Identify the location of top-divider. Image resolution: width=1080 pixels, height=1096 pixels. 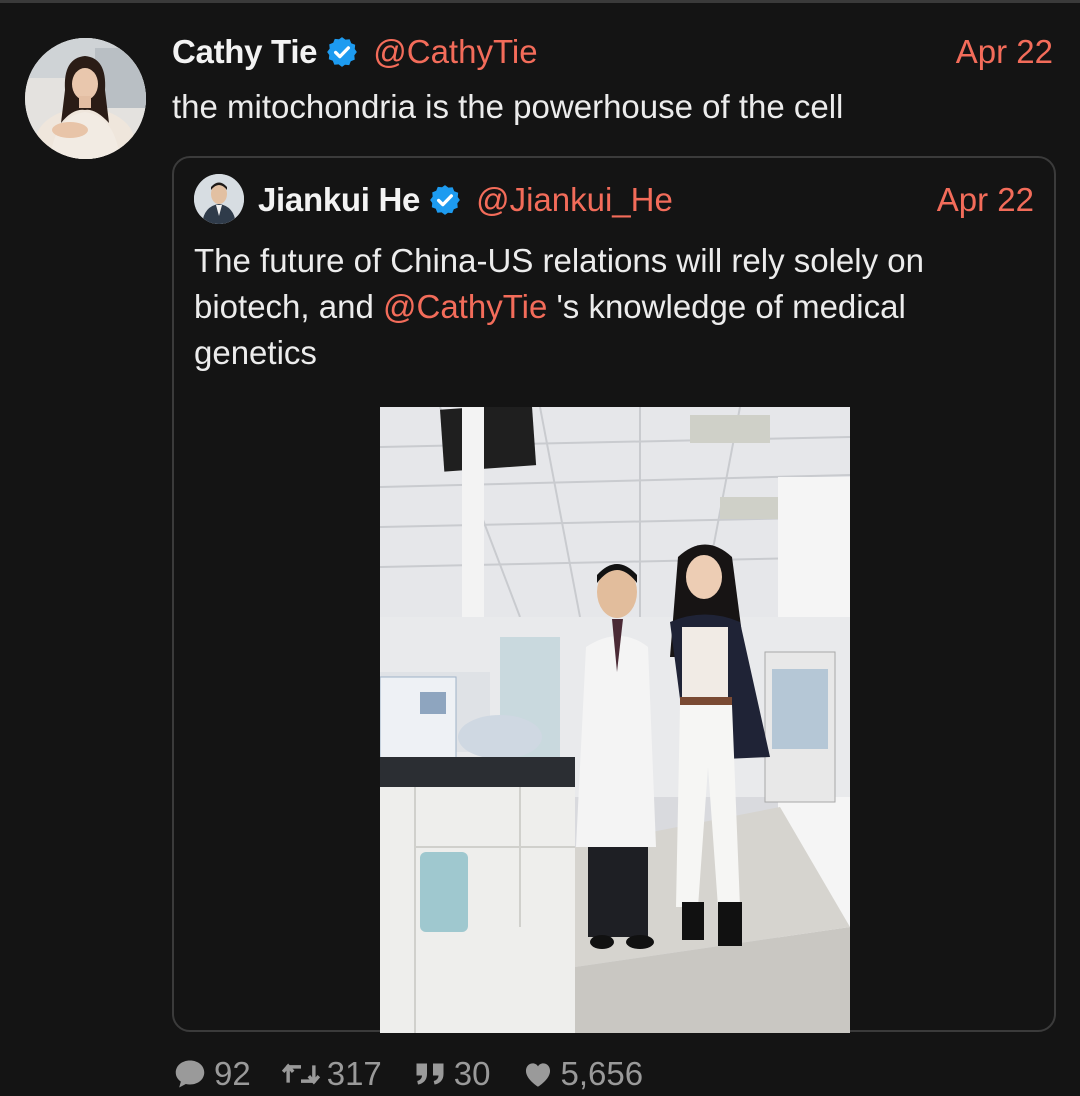
(540, 1).